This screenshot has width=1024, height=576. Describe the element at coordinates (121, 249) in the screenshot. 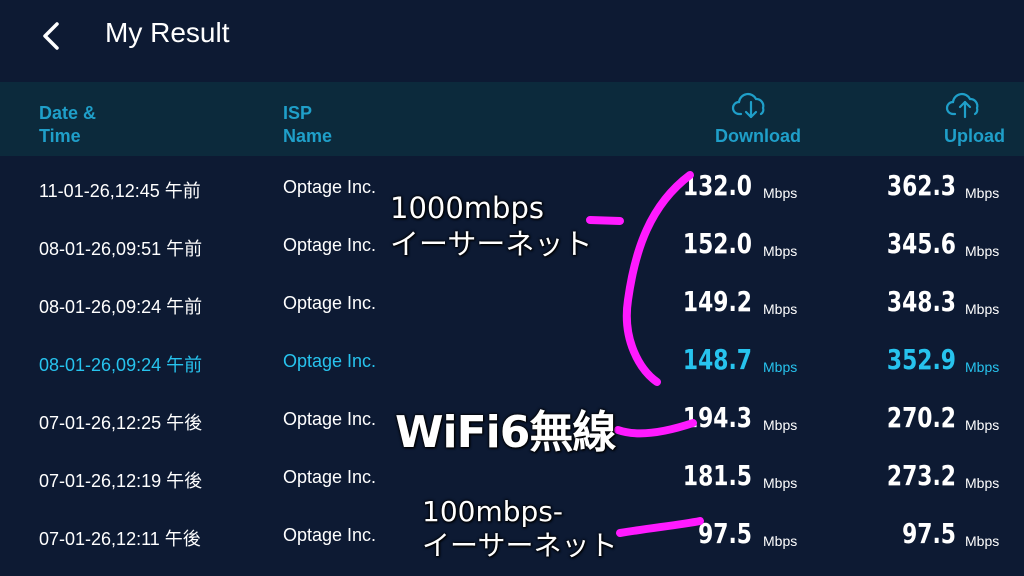

I see `row-datetime: 08-01-26,09:51 午前` at that location.